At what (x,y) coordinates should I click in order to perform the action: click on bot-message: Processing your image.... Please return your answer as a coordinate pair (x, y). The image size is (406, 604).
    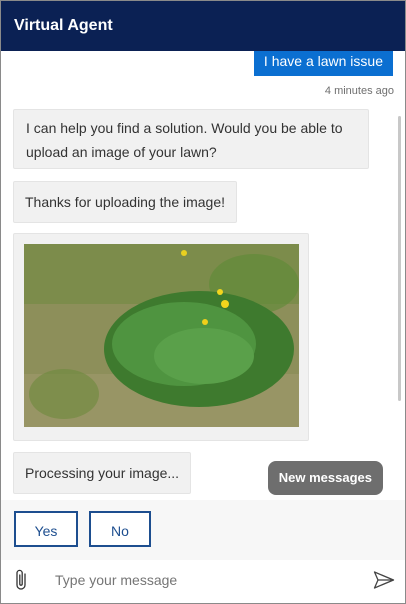
    Looking at the image, I should click on (102, 473).